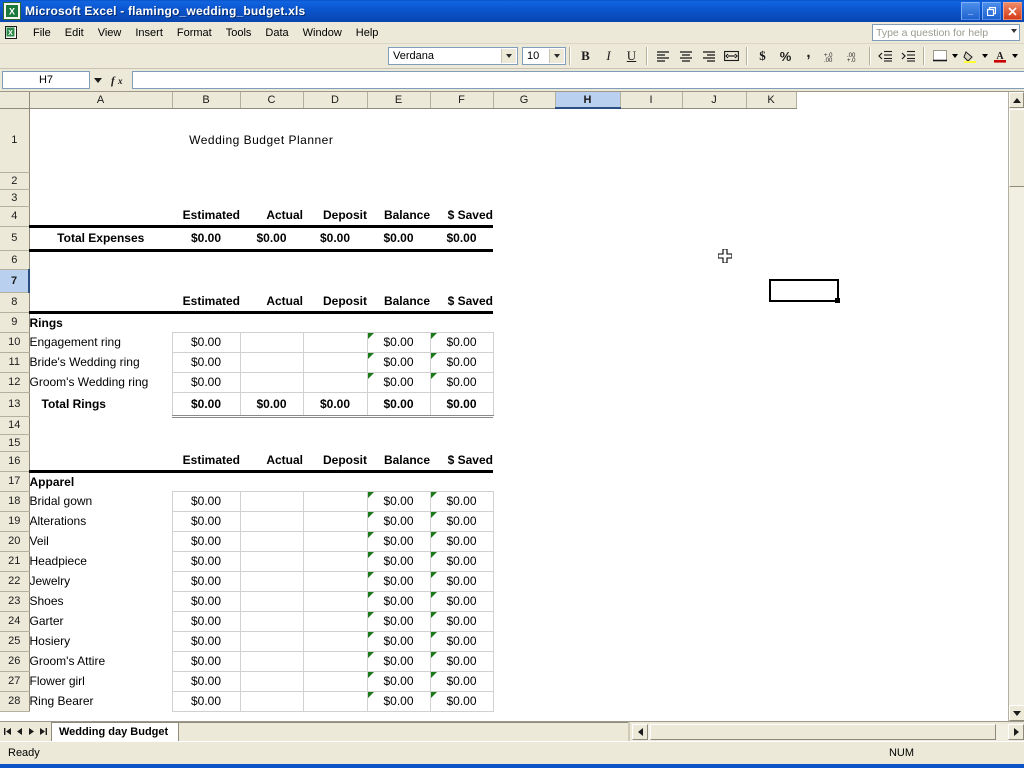 The height and width of the screenshot is (768, 1024). What do you see at coordinates (461, 280) in the screenshot?
I see `cell-f7` at bounding box center [461, 280].